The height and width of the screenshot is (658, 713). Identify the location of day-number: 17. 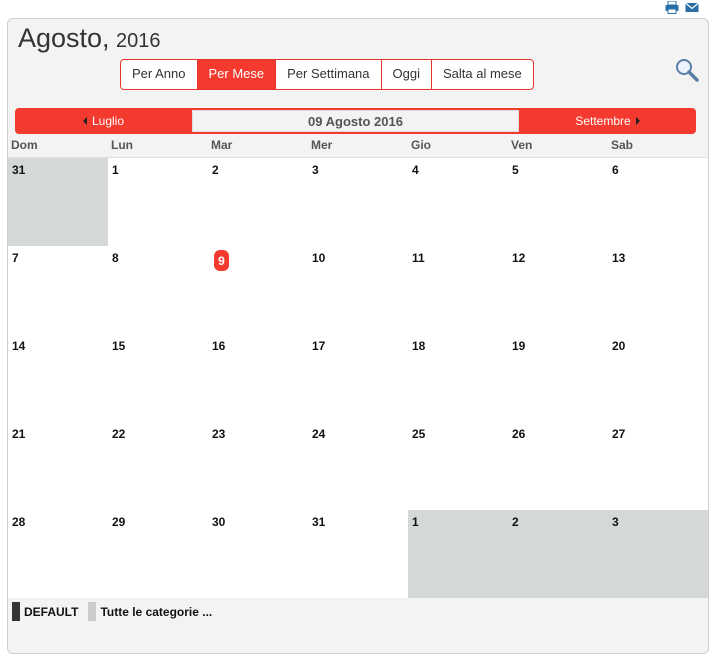
(319, 346).